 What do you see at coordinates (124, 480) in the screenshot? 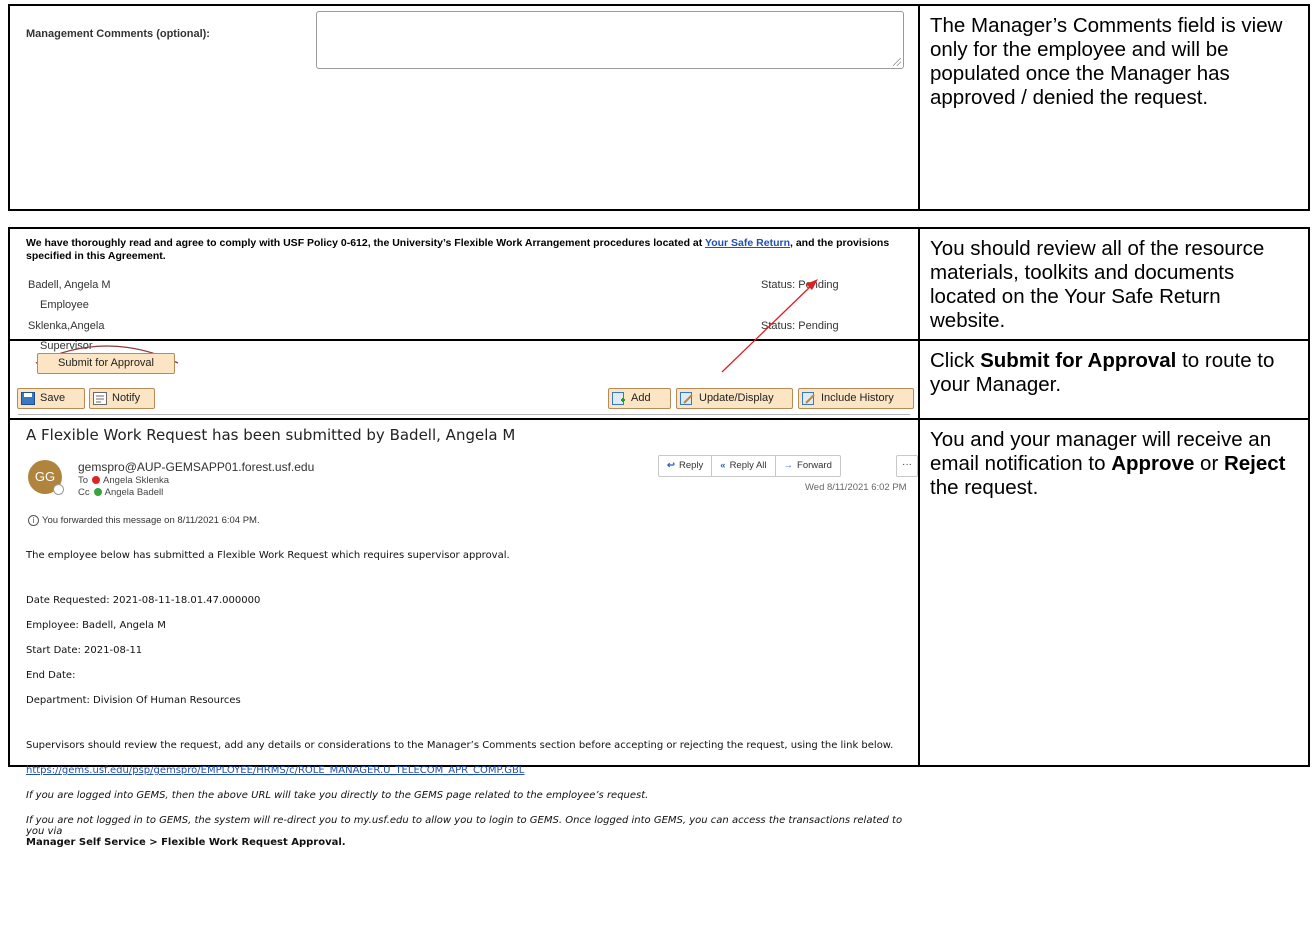
I see `email-to-line: To Angela Sklenka` at bounding box center [124, 480].